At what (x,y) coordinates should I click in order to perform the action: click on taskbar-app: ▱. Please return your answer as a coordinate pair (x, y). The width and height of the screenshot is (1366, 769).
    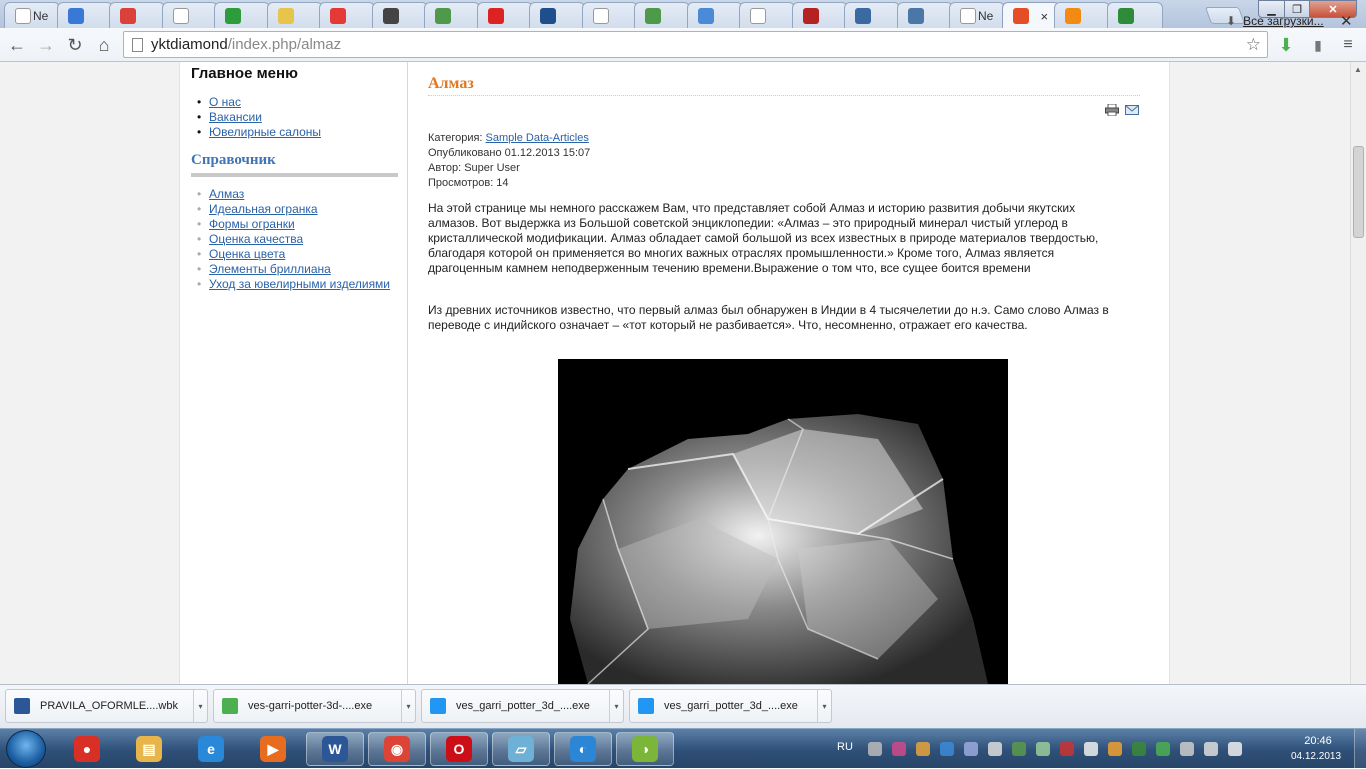
    Looking at the image, I should click on (521, 749).